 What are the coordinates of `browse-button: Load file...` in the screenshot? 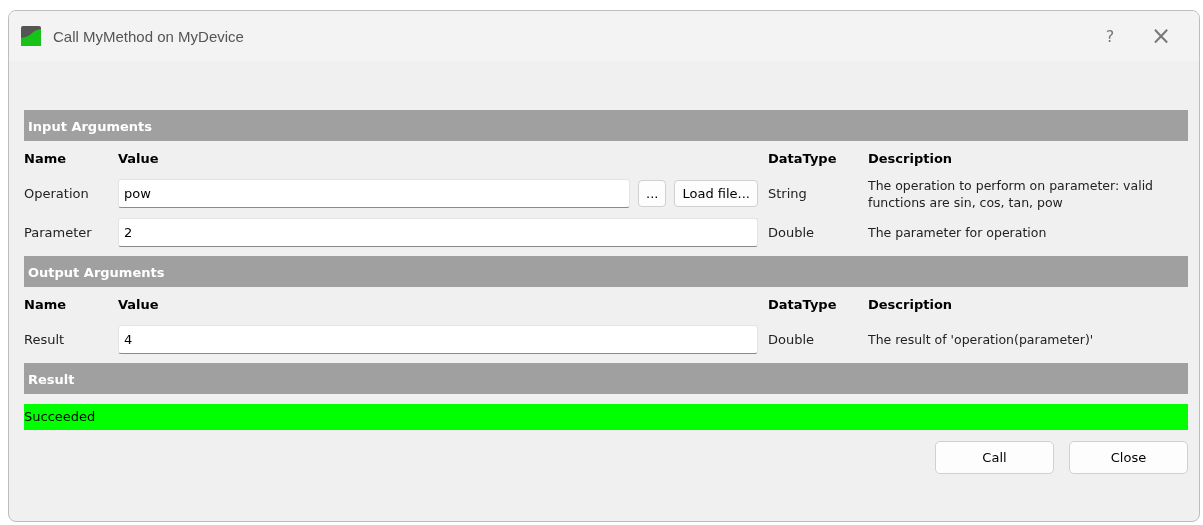 It's located at (716, 193).